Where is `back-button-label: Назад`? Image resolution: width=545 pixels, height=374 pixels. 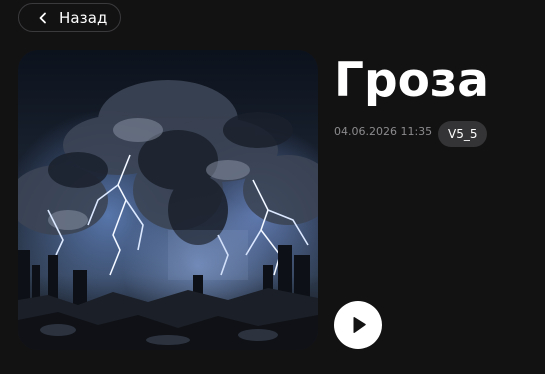 back-button-label: Назад is located at coordinates (83, 18).